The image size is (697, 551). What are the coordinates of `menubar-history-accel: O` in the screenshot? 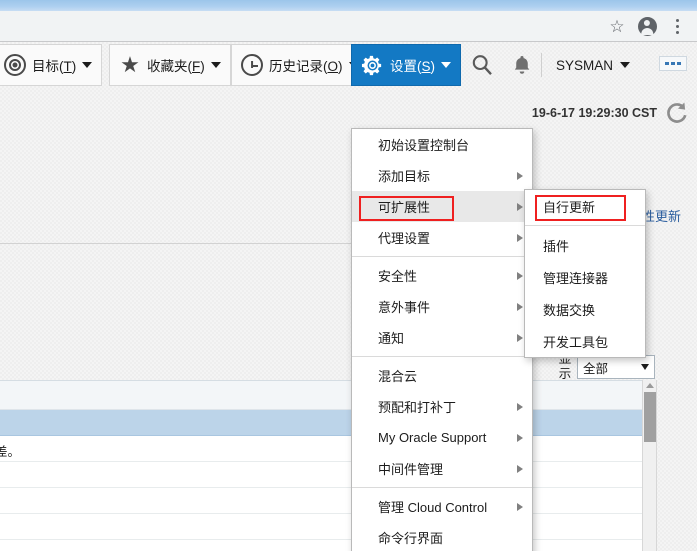 It's located at (333, 66).